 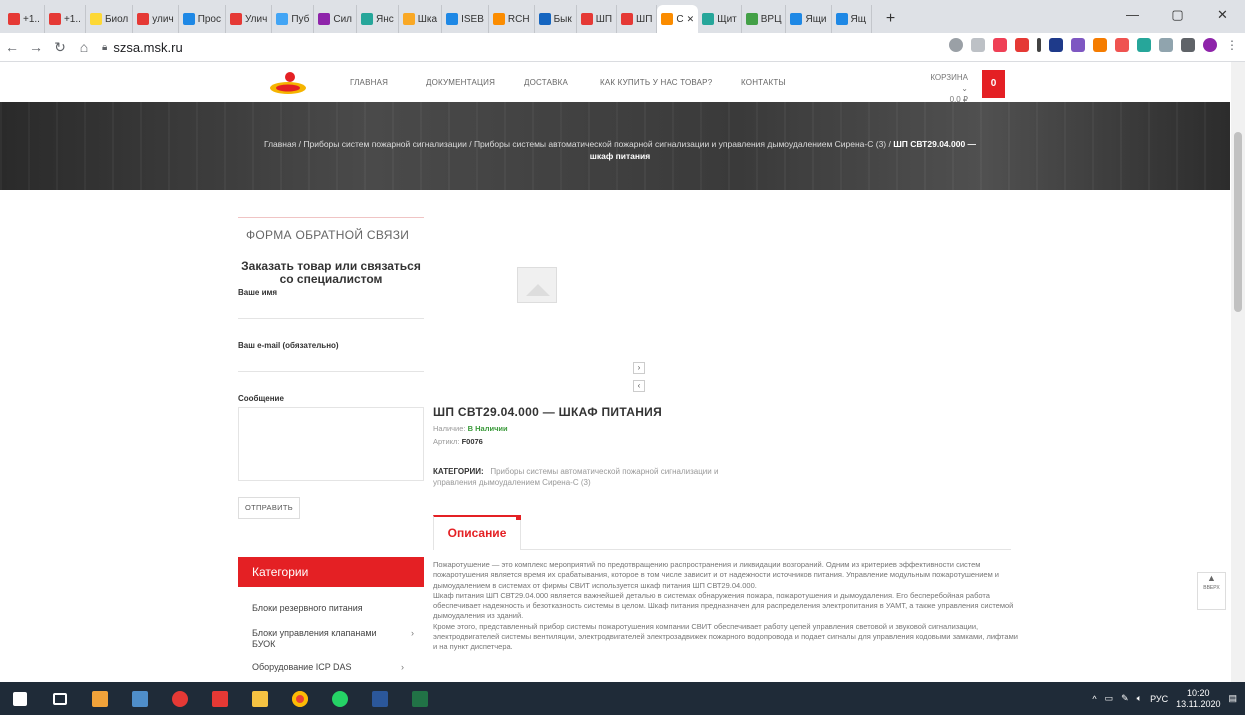 What do you see at coordinates (1094, 699) in the screenshot?
I see `tray-chevron-icon: ^` at bounding box center [1094, 699].